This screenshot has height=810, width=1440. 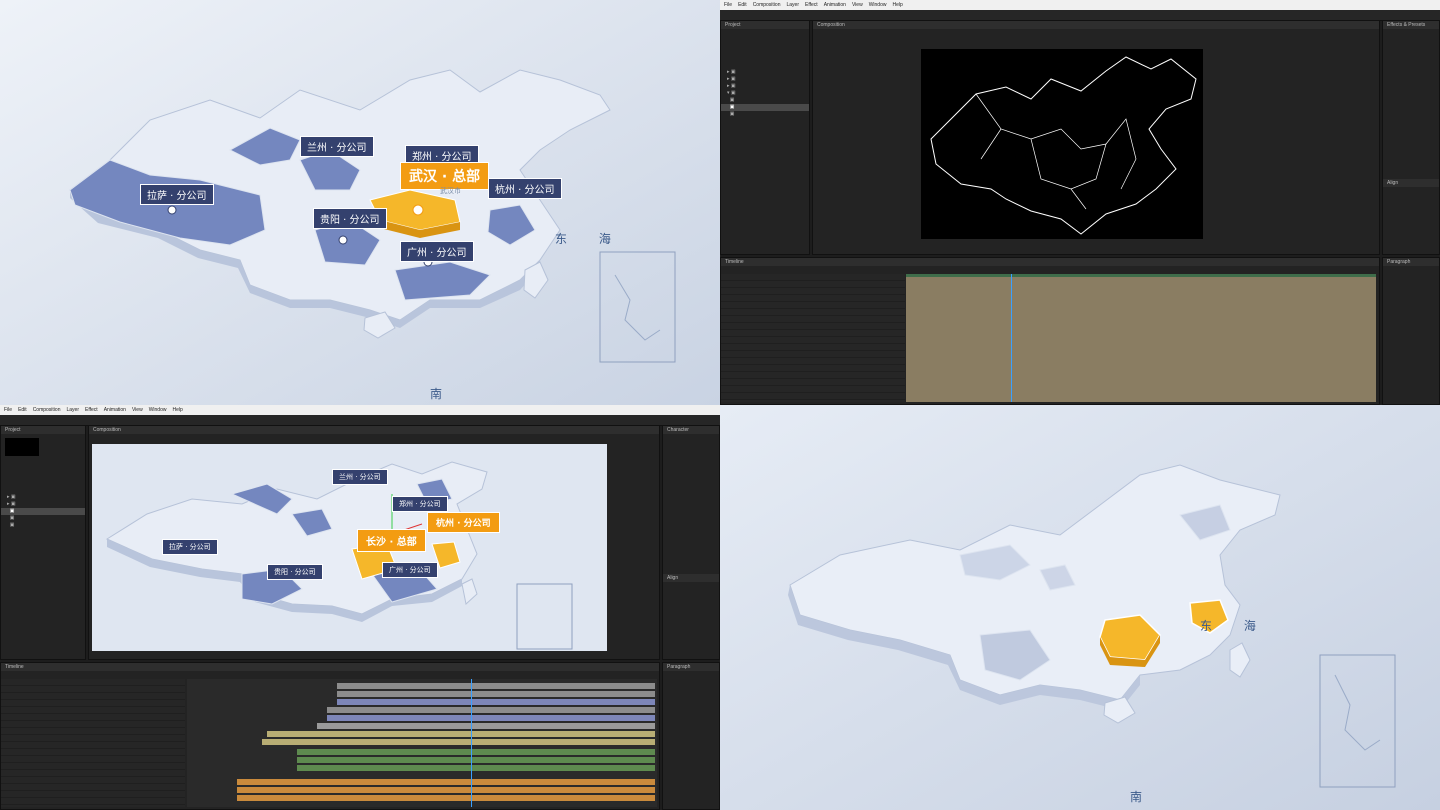 What do you see at coordinates (1141, 275) in the screenshot?
I see `work-area-bar` at bounding box center [1141, 275].